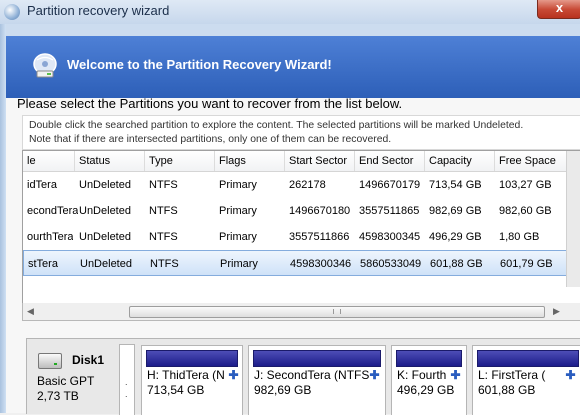 This screenshot has width=580, height=415. What do you see at coordinates (390, 161) in the screenshot?
I see `column-header-end-sector: End Sector` at bounding box center [390, 161].